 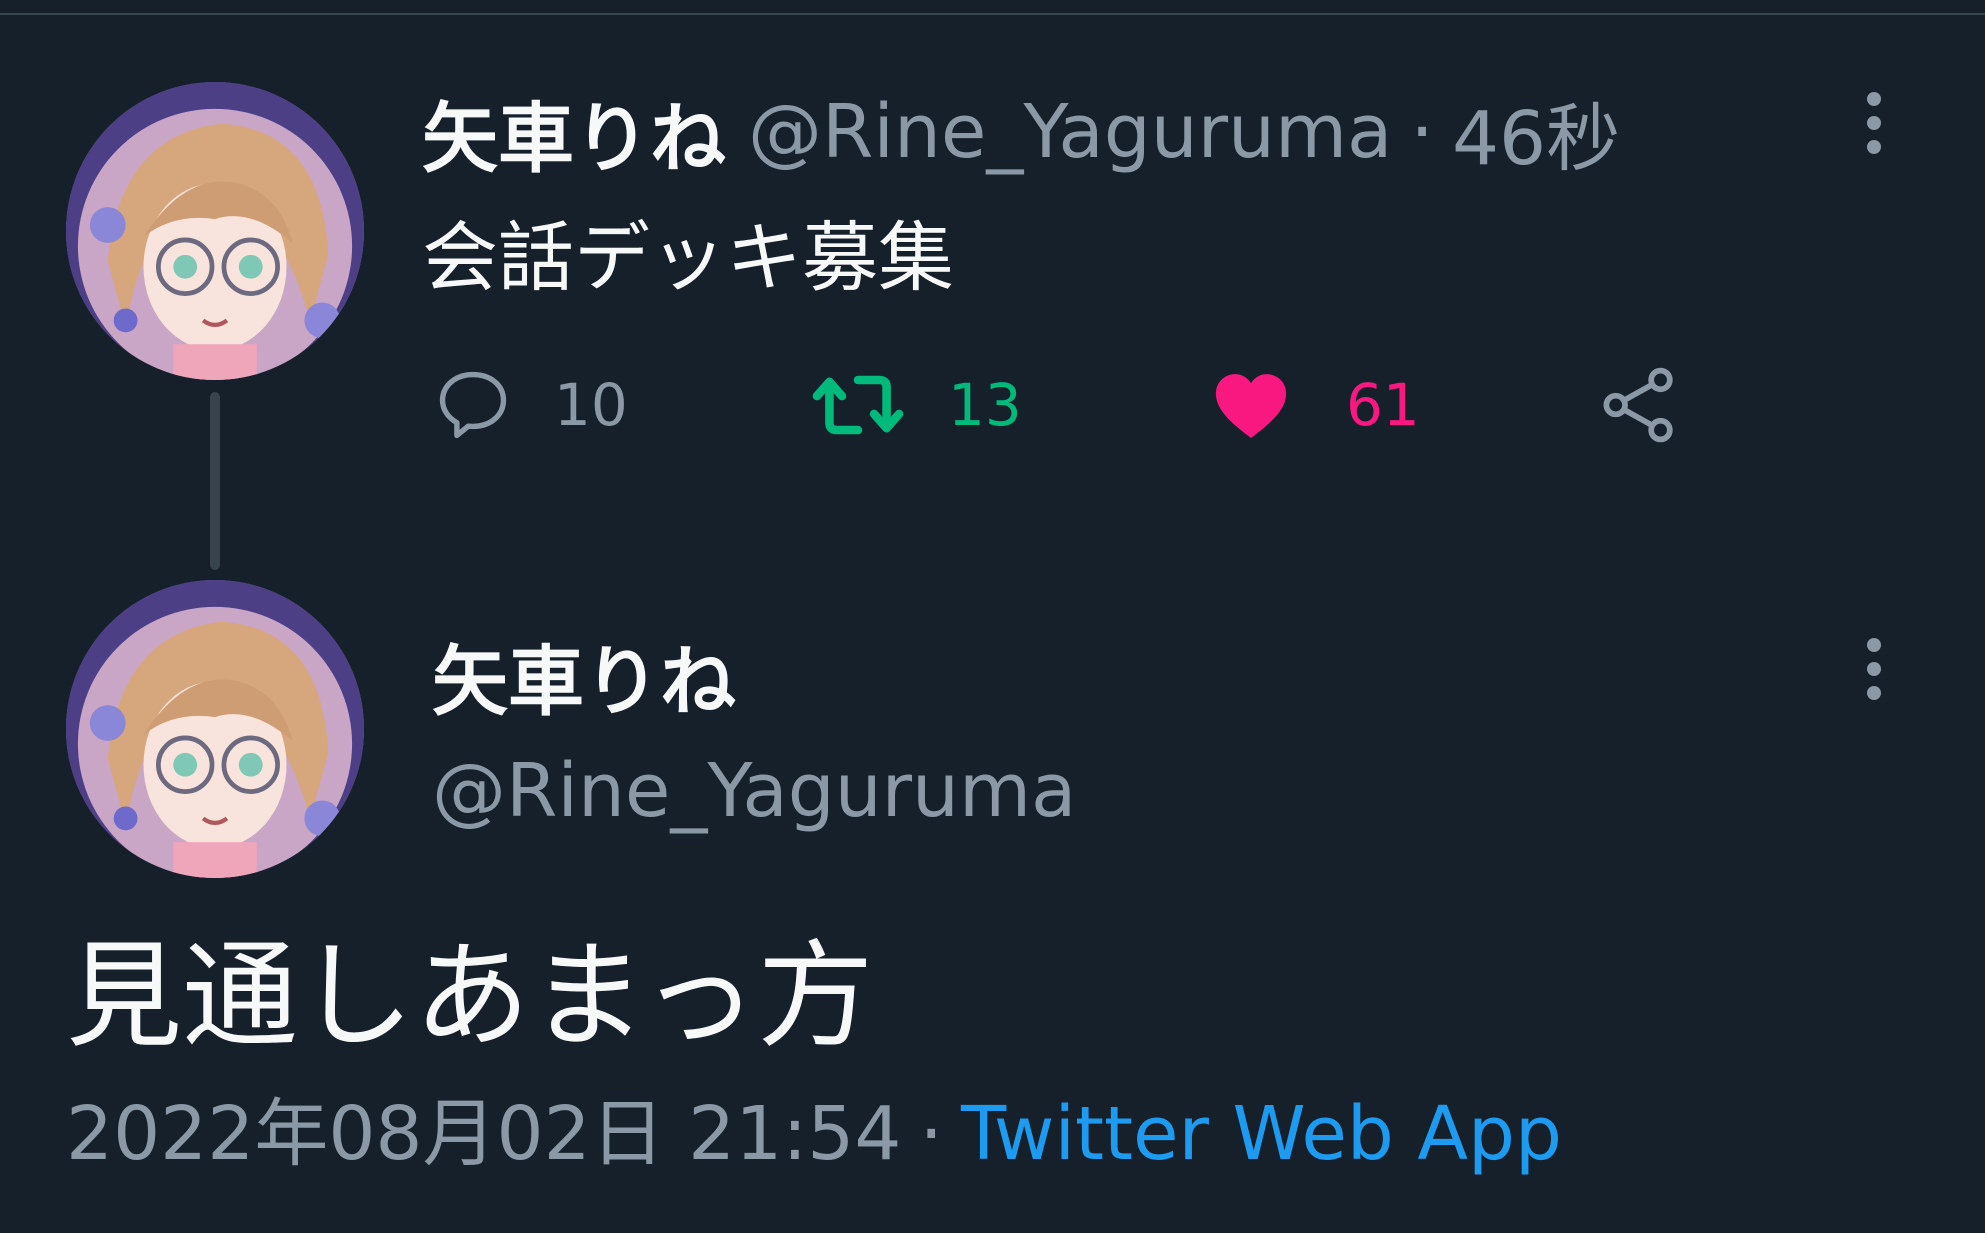 What do you see at coordinates (483, 1134) in the screenshot?
I see `tweet-datetime: 2022年08月02日 21:54` at bounding box center [483, 1134].